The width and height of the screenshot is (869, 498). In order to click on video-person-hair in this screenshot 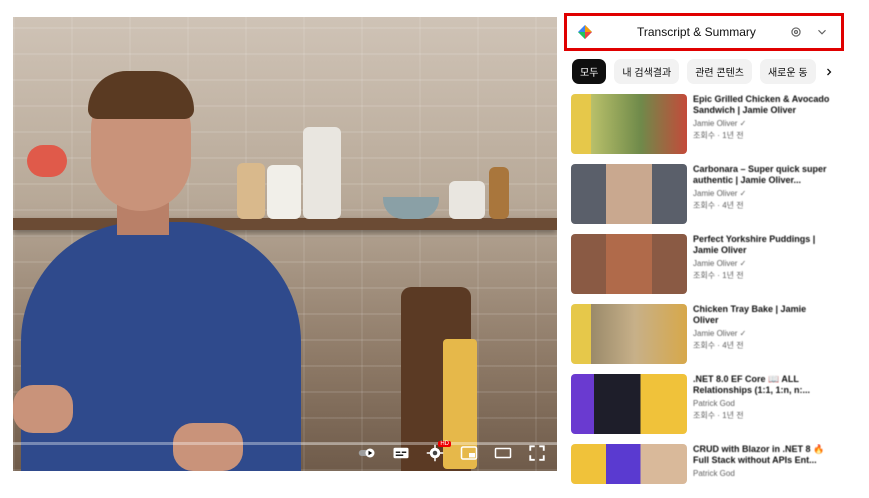, I will do `click(141, 95)`.